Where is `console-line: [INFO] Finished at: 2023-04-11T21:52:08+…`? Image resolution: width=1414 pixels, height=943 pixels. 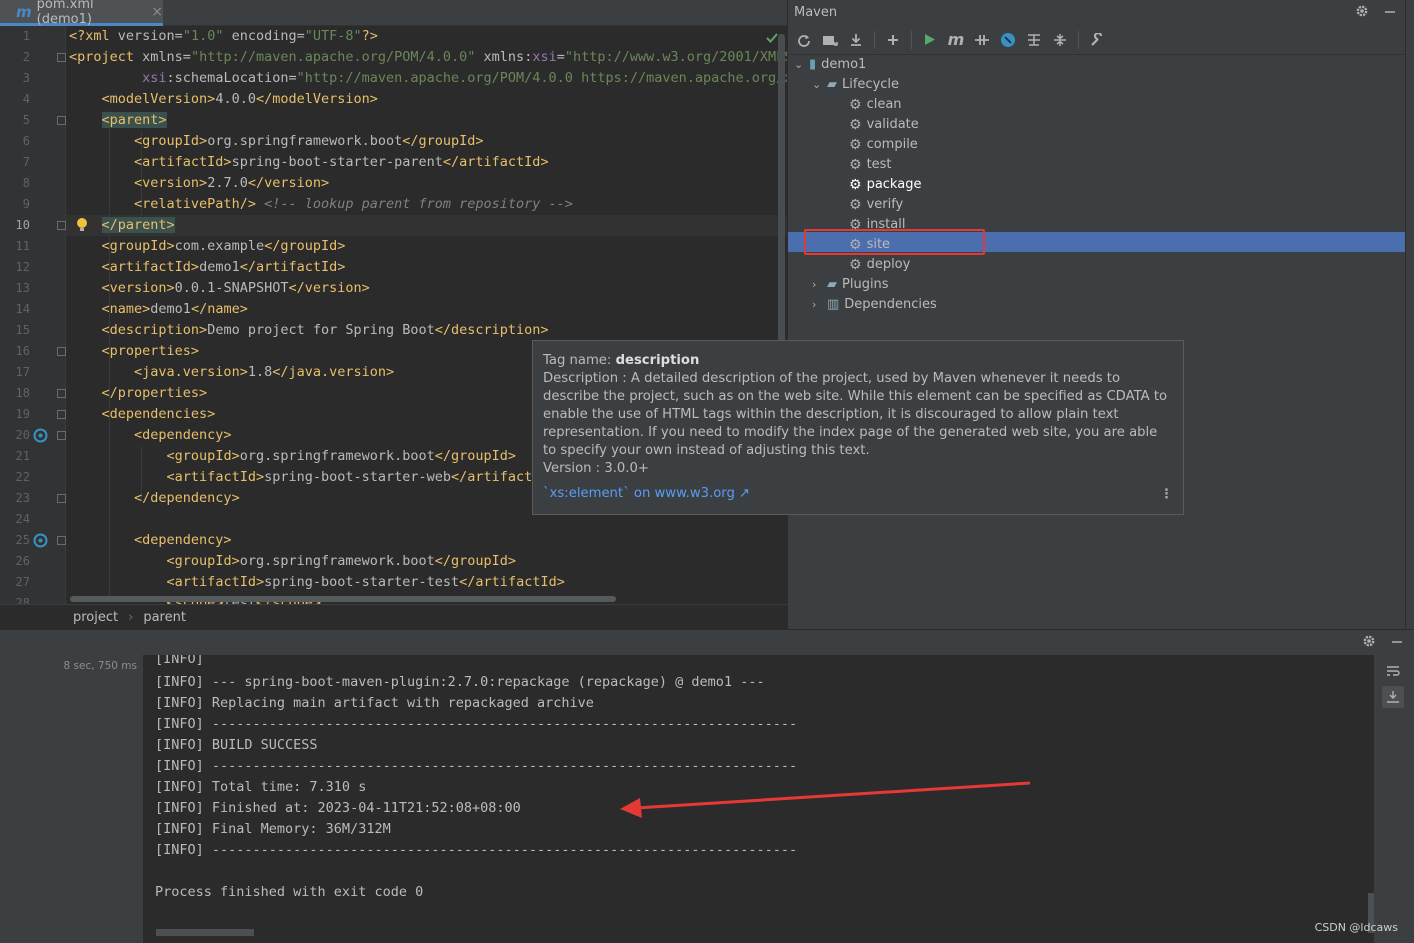 console-line: [INFO] Finished at: 2023-04-11T21:52:08+… is located at coordinates (338, 808).